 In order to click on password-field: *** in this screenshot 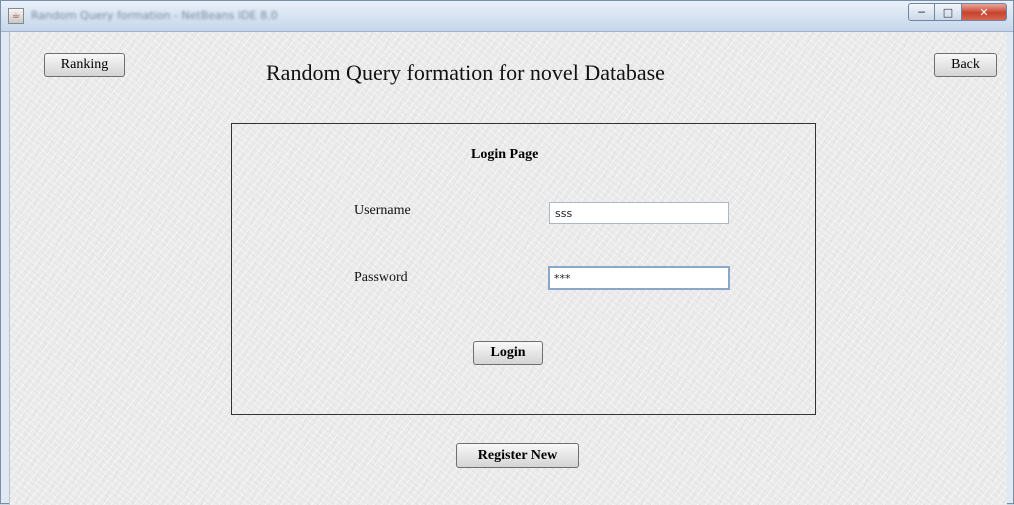, I will do `click(639, 278)`.